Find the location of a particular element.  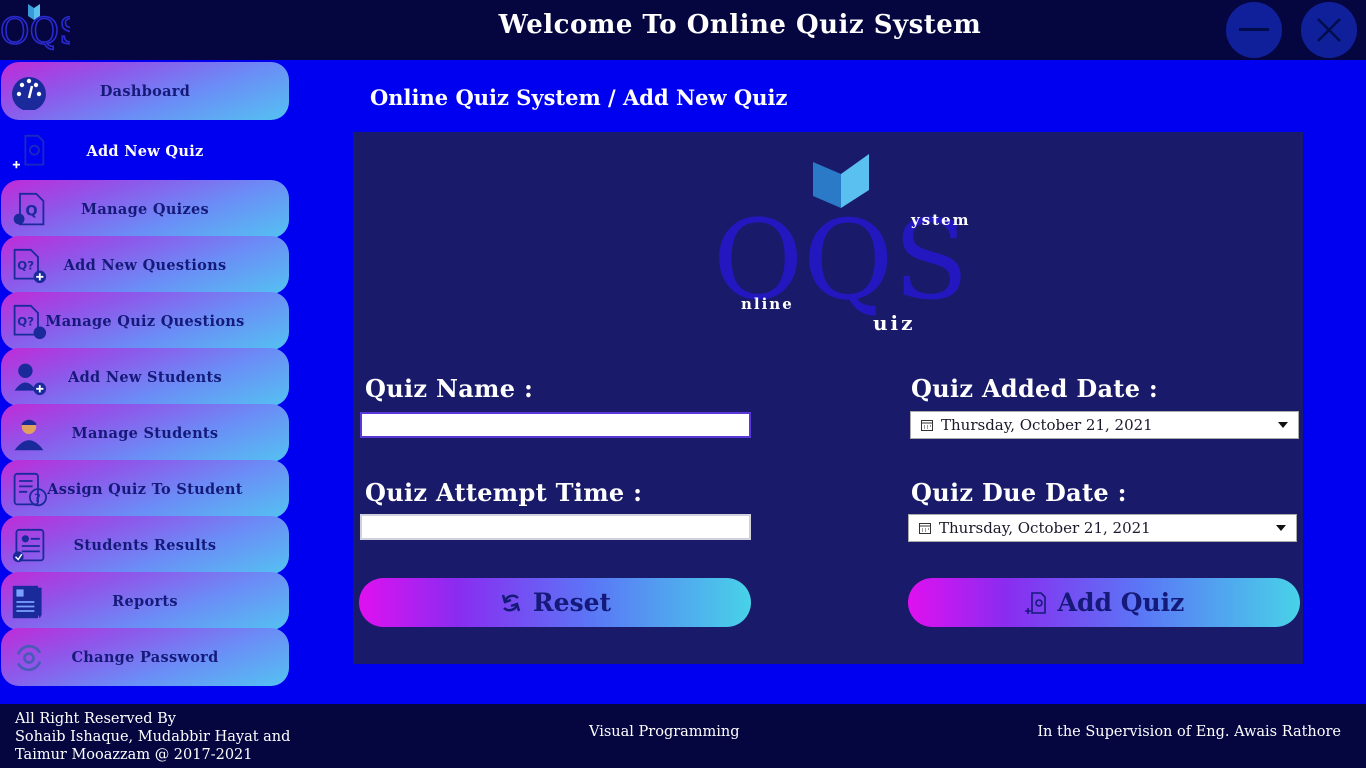

sidebar-item-manage-quizes: Q Manage Quizes is located at coordinates (145, 209).